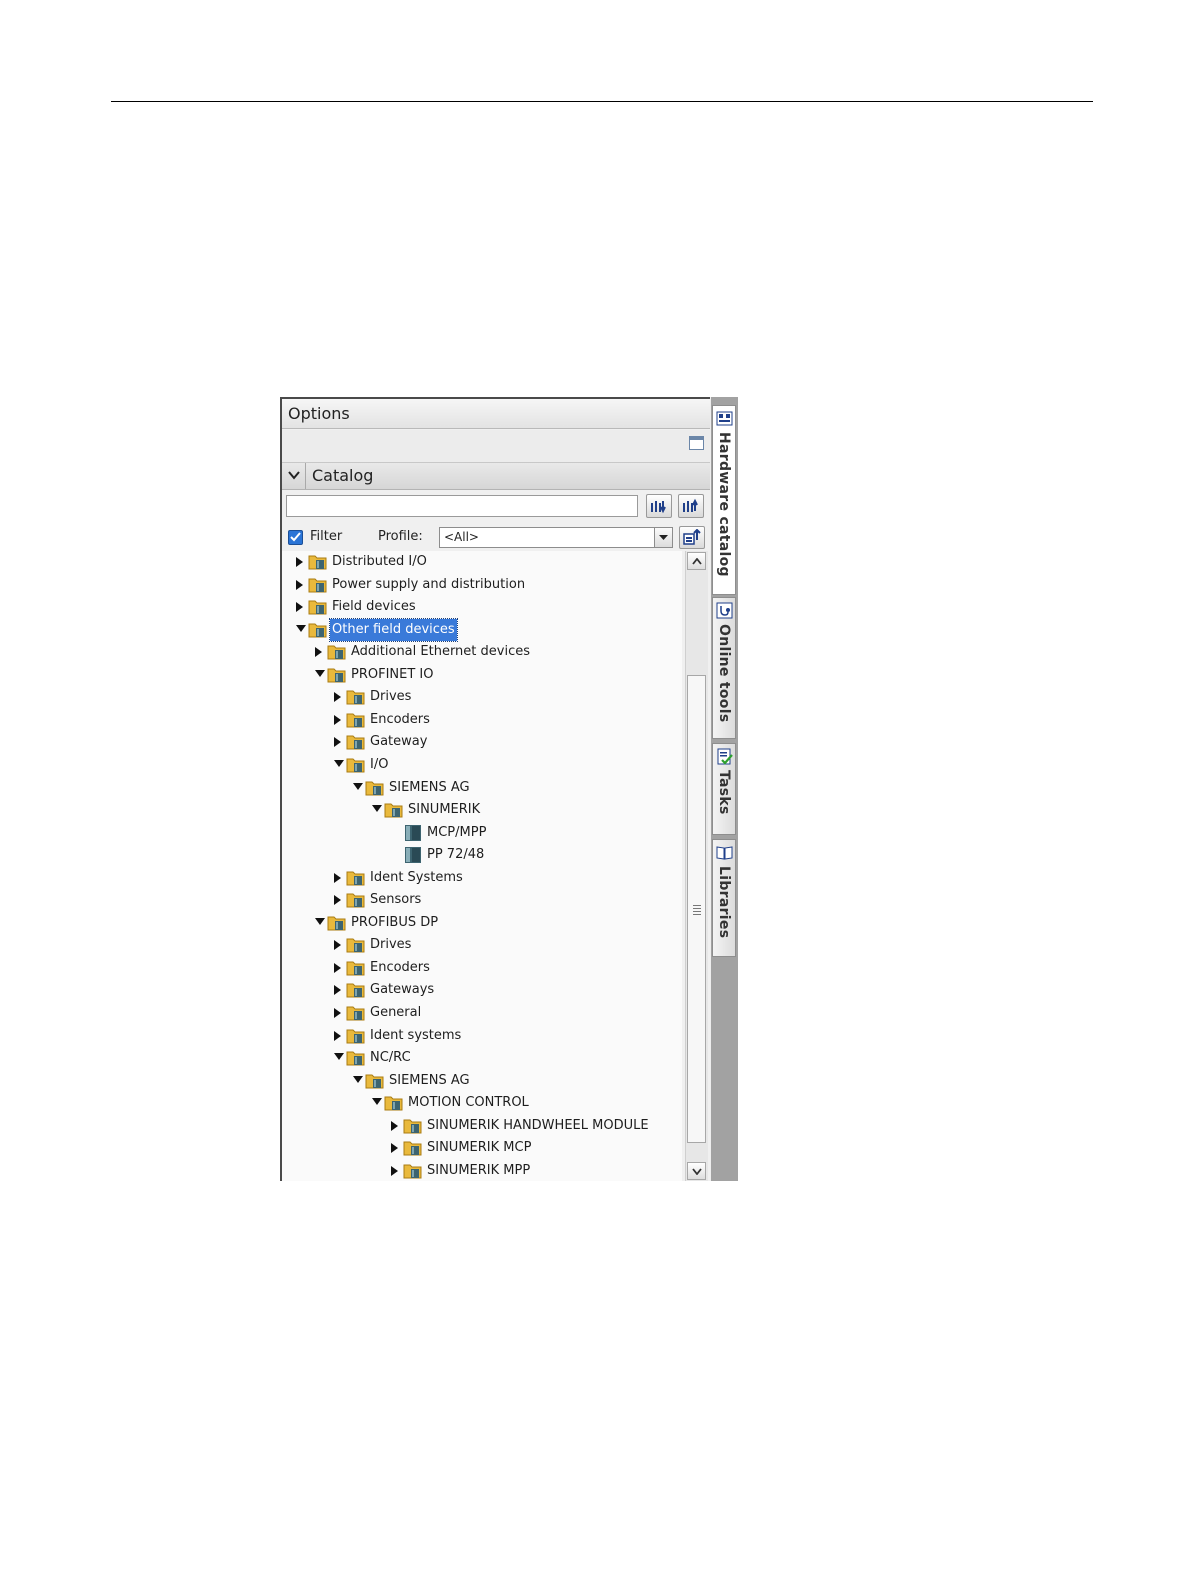 The height and width of the screenshot is (1587, 1191). What do you see at coordinates (724, 852) in the screenshot?
I see `libraries-icon` at bounding box center [724, 852].